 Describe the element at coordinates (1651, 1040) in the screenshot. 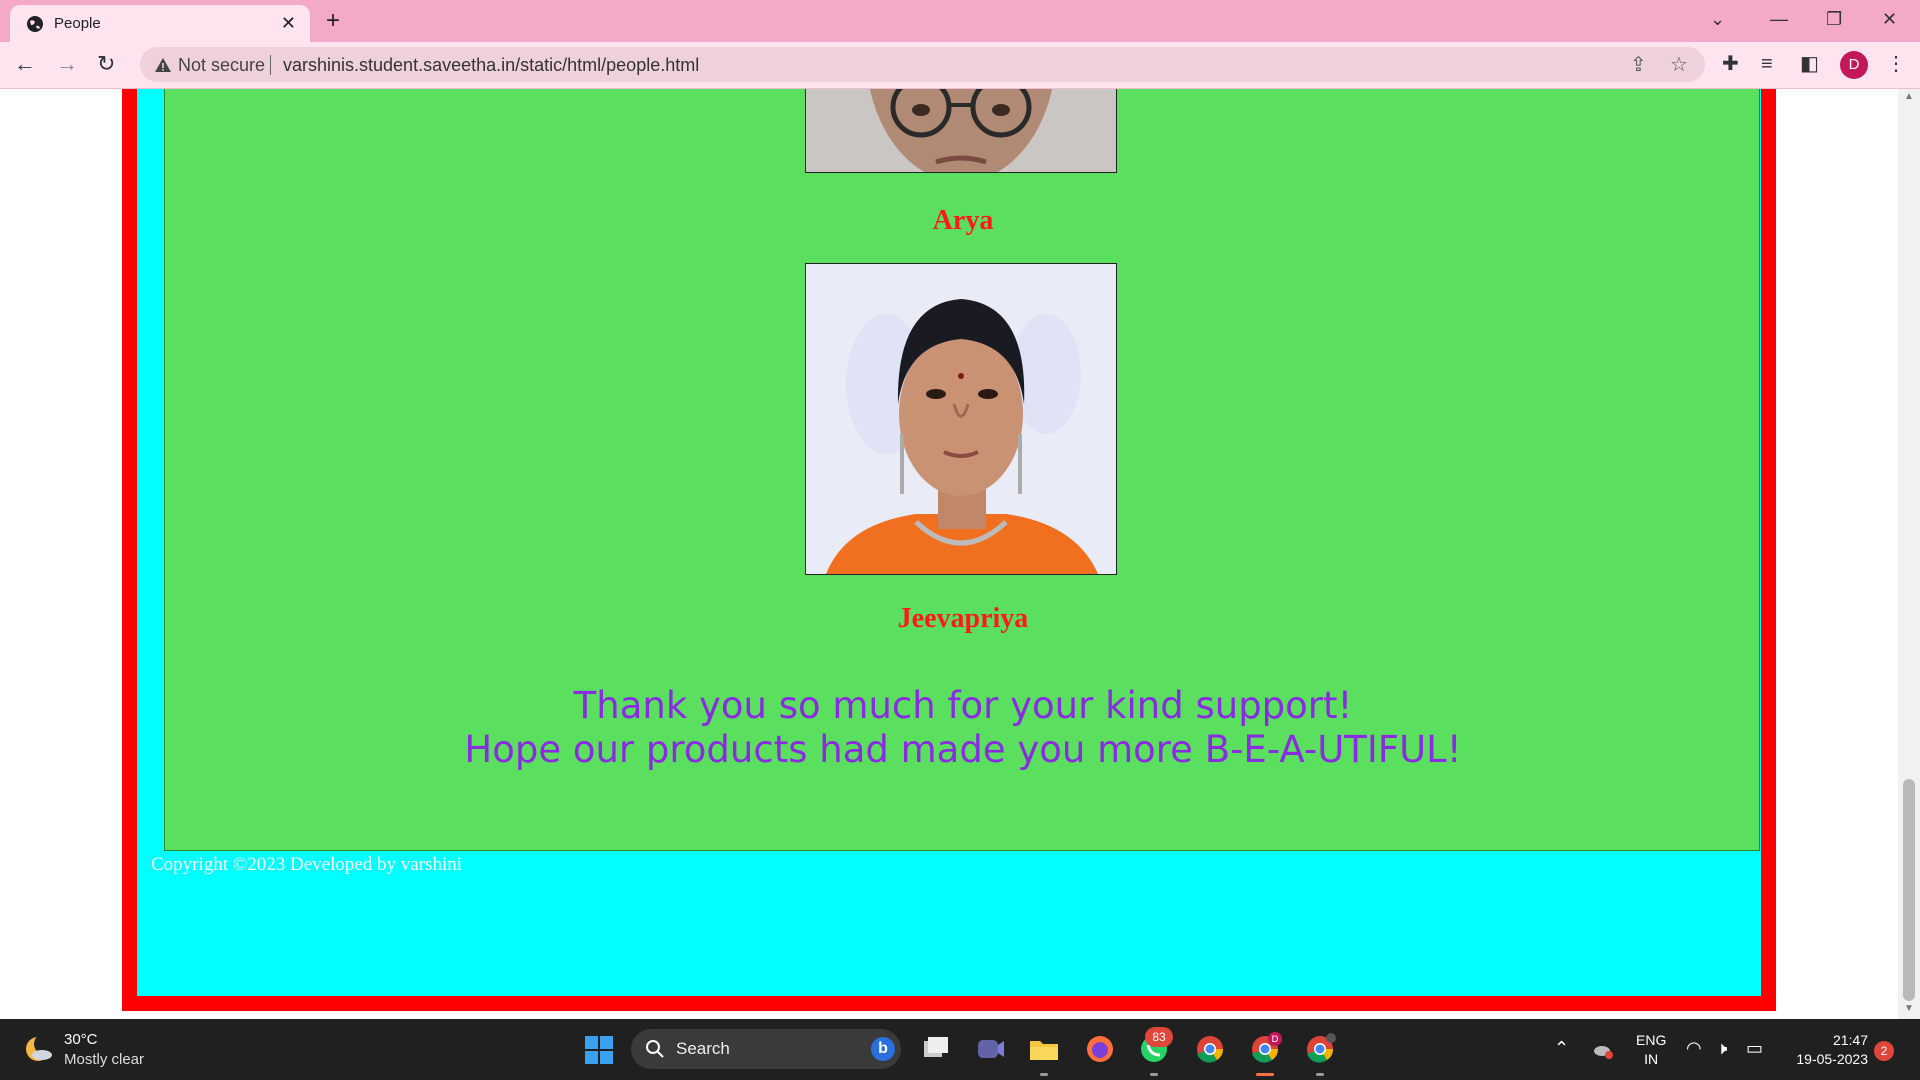

I see `language-code: ENG` at that location.